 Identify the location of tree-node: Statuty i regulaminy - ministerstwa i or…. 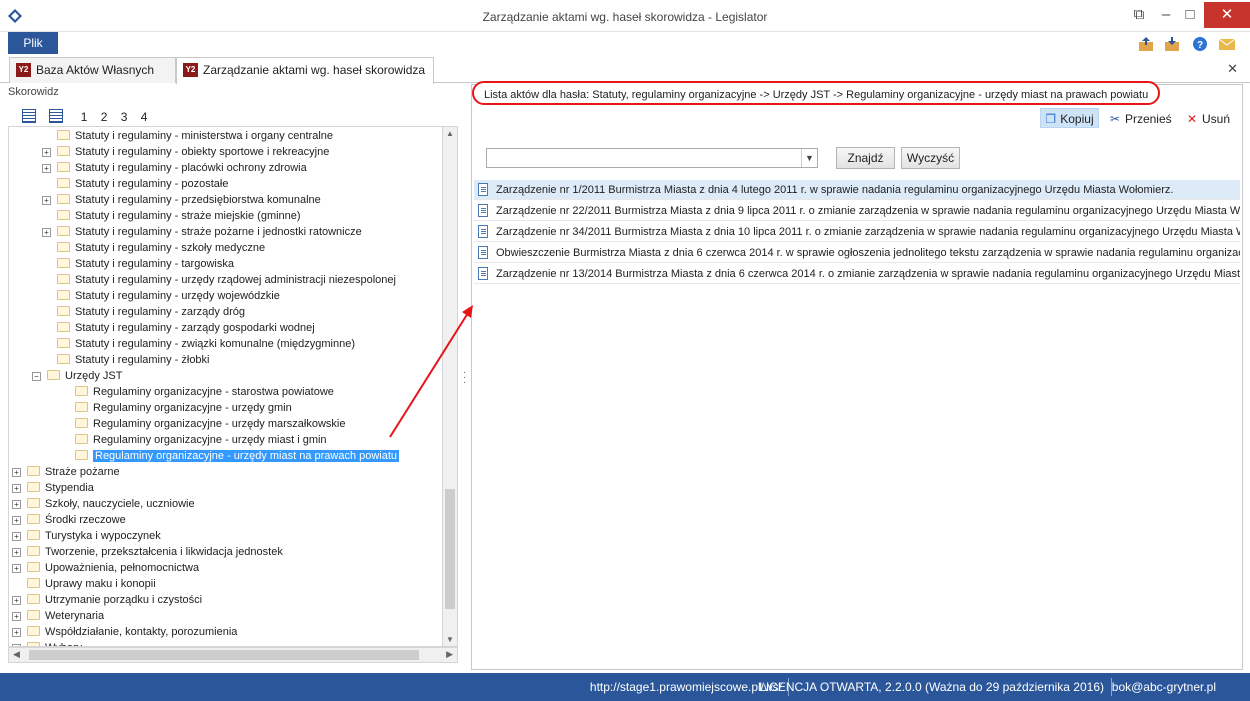
(195, 136).